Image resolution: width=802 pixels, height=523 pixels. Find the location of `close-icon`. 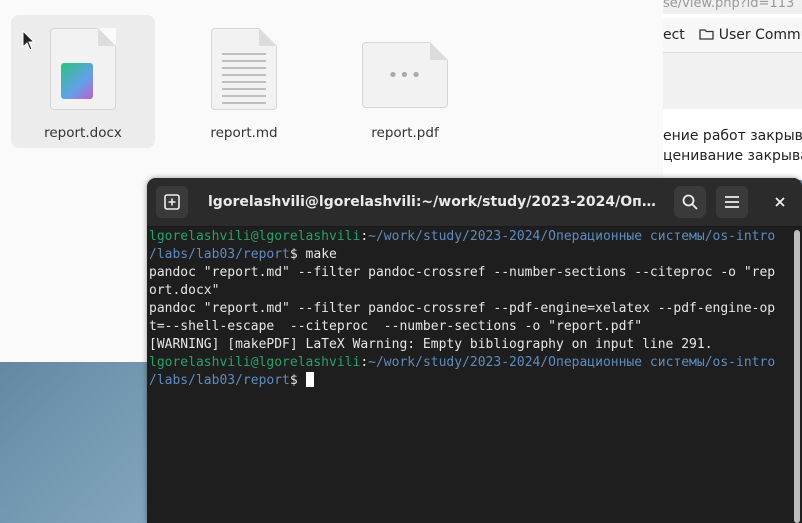

close-icon is located at coordinates (780, 202).